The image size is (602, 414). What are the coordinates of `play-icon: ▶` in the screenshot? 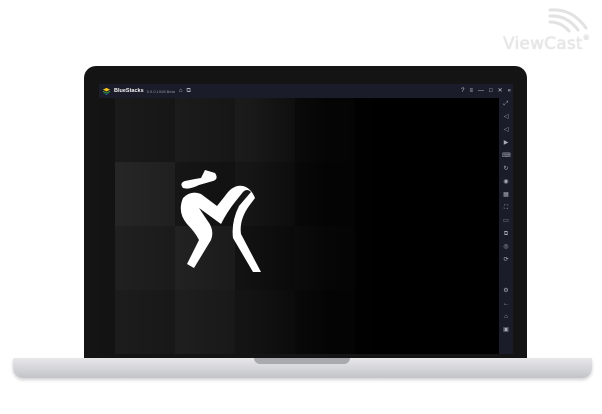 It's located at (506, 143).